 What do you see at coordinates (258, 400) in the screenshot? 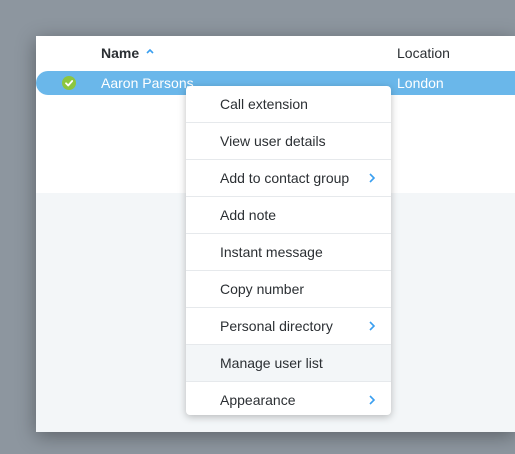
I see `menu-item-label: Appearance` at bounding box center [258, 400].